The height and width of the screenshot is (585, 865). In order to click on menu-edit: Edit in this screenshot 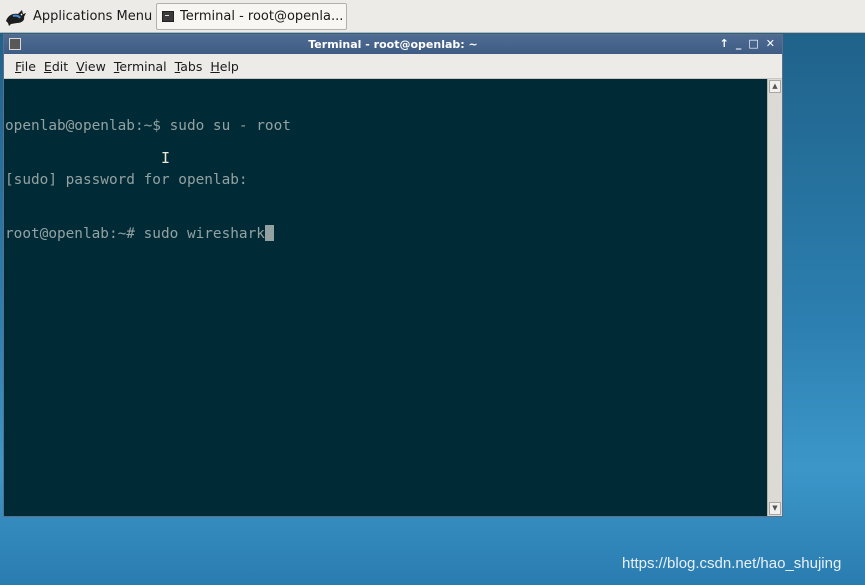, I will do `click(57, 66)`.